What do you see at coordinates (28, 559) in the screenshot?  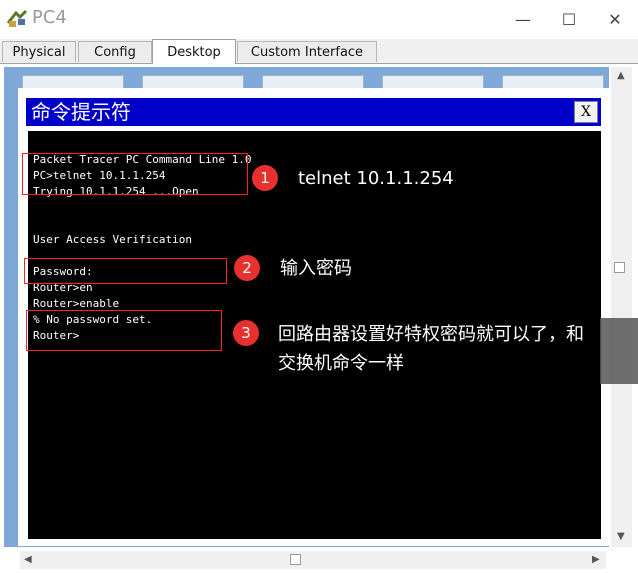 I see `scroll-left-icon: ◀` at bounding box center [28, 559].